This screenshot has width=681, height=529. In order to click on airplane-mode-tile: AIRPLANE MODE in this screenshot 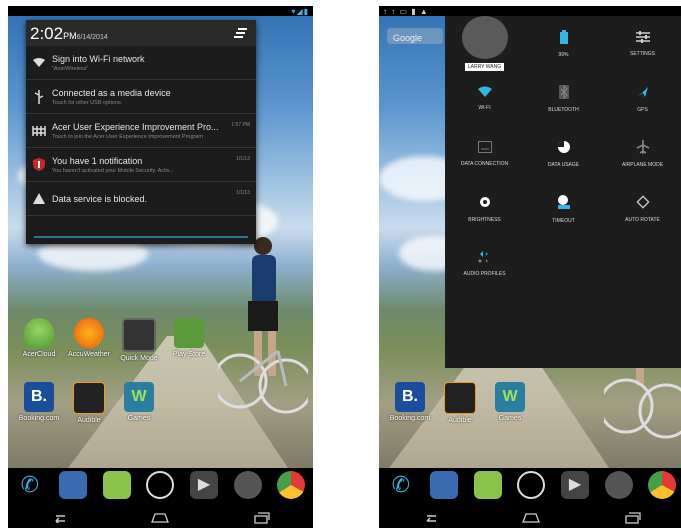, I will do `click(642, 153)`.